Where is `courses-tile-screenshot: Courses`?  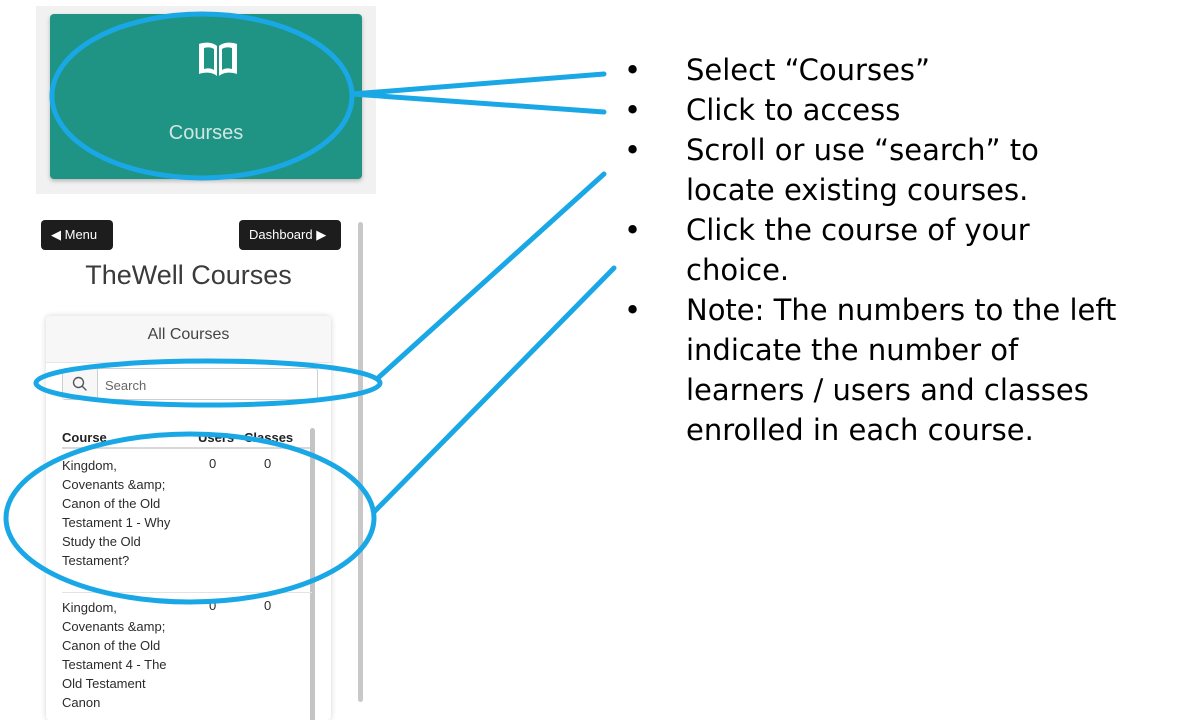 courses-tile-screenshot: Courses is located at coordinates (206, 100).